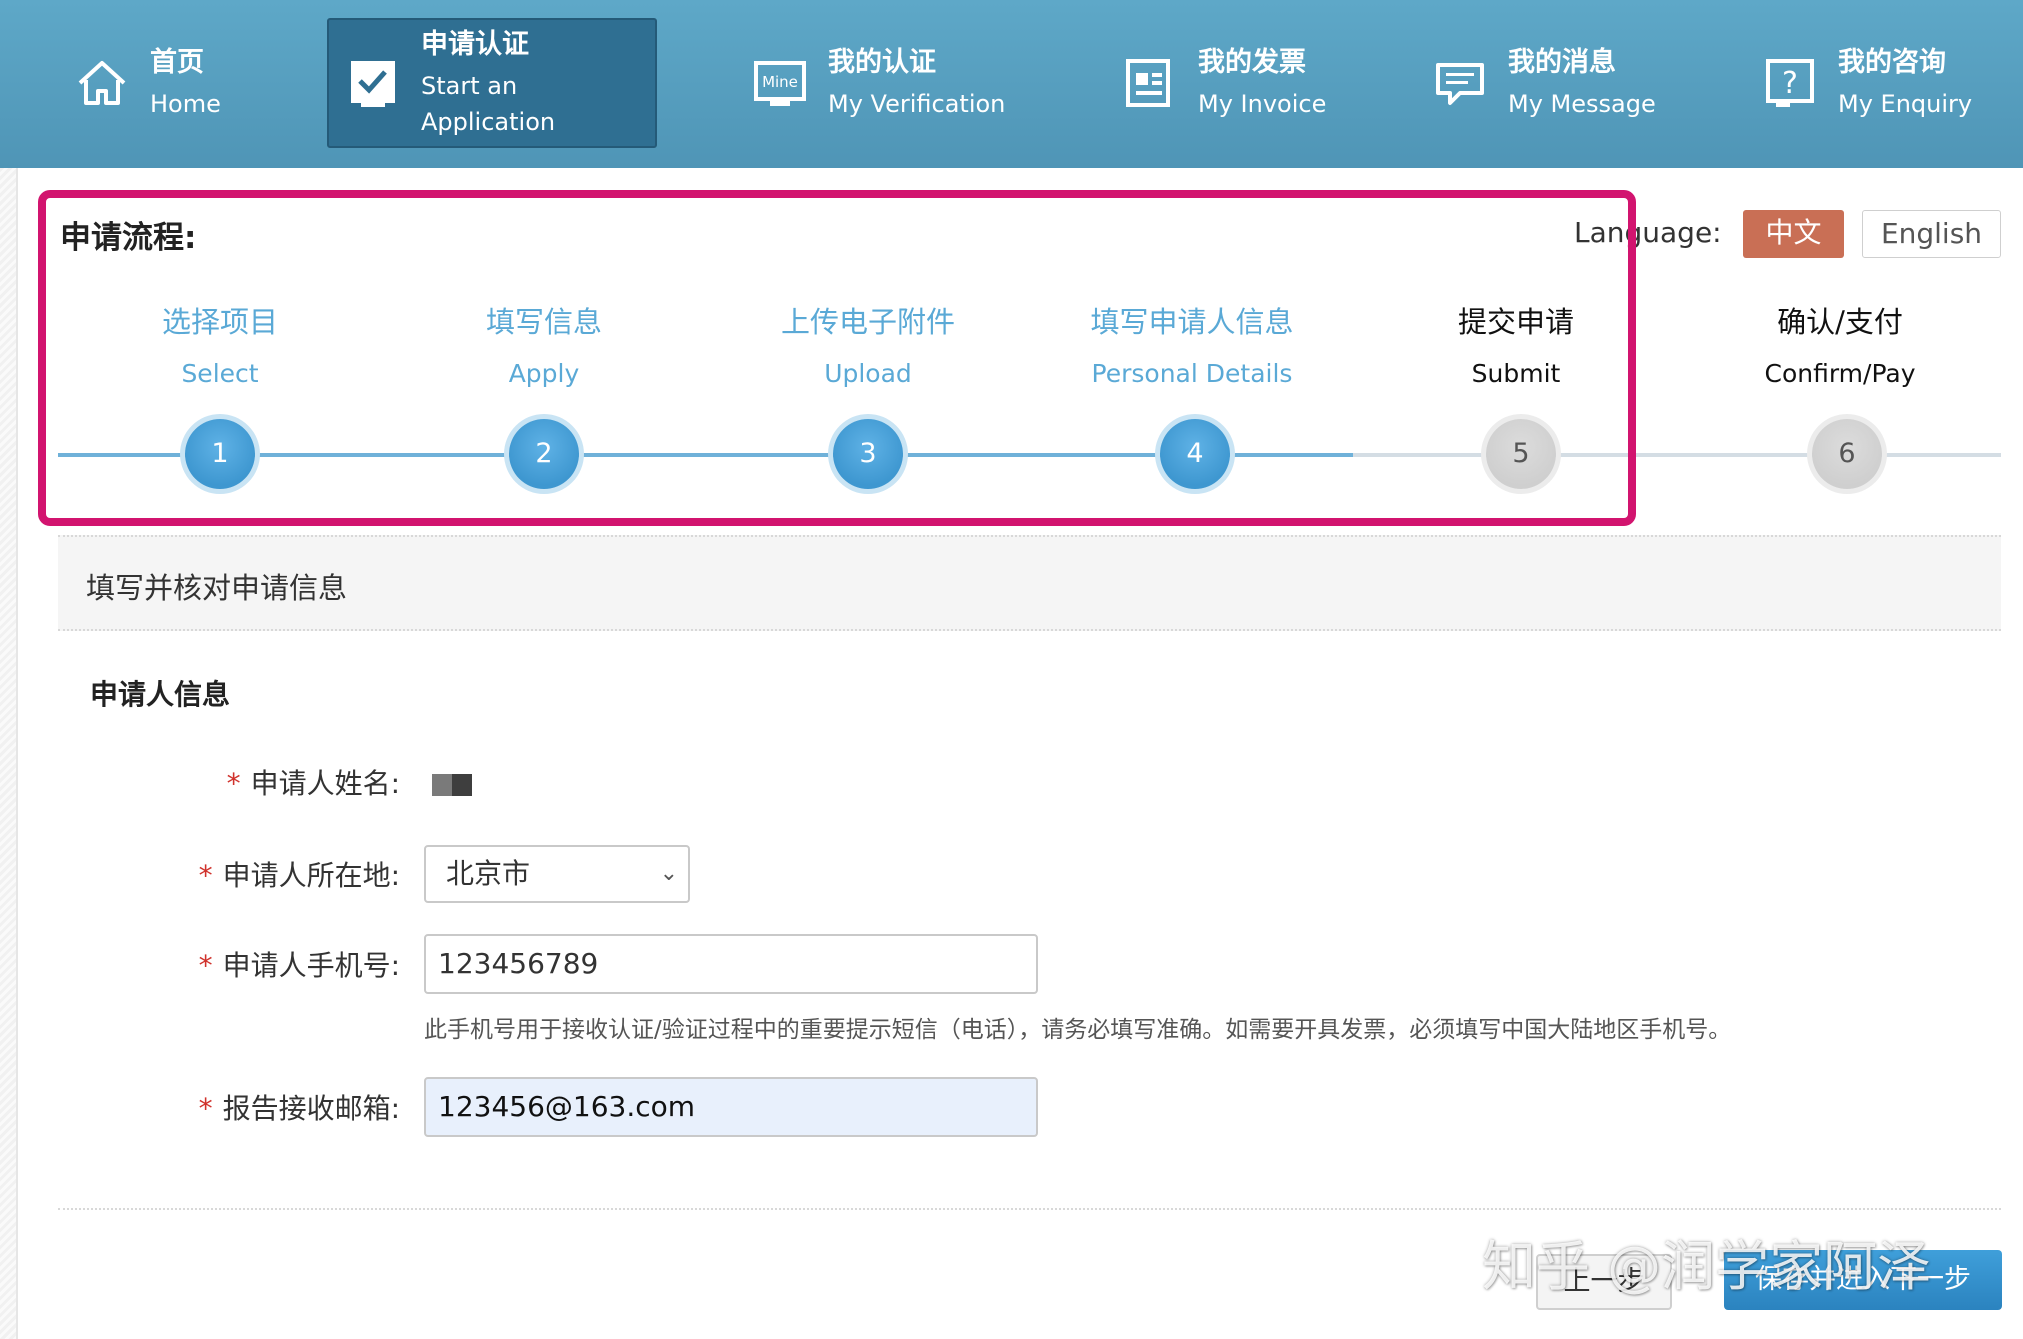  What do you see at coordinates (544, 347) in the screenshot?
I see `step-2-label: 填写信息 Apply` at bounding box center [544, 347].